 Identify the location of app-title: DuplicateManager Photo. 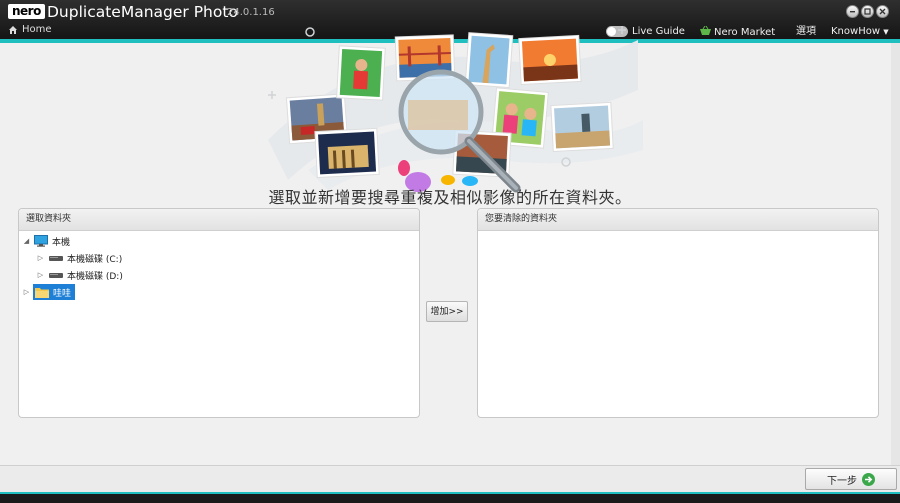
(142, 12).